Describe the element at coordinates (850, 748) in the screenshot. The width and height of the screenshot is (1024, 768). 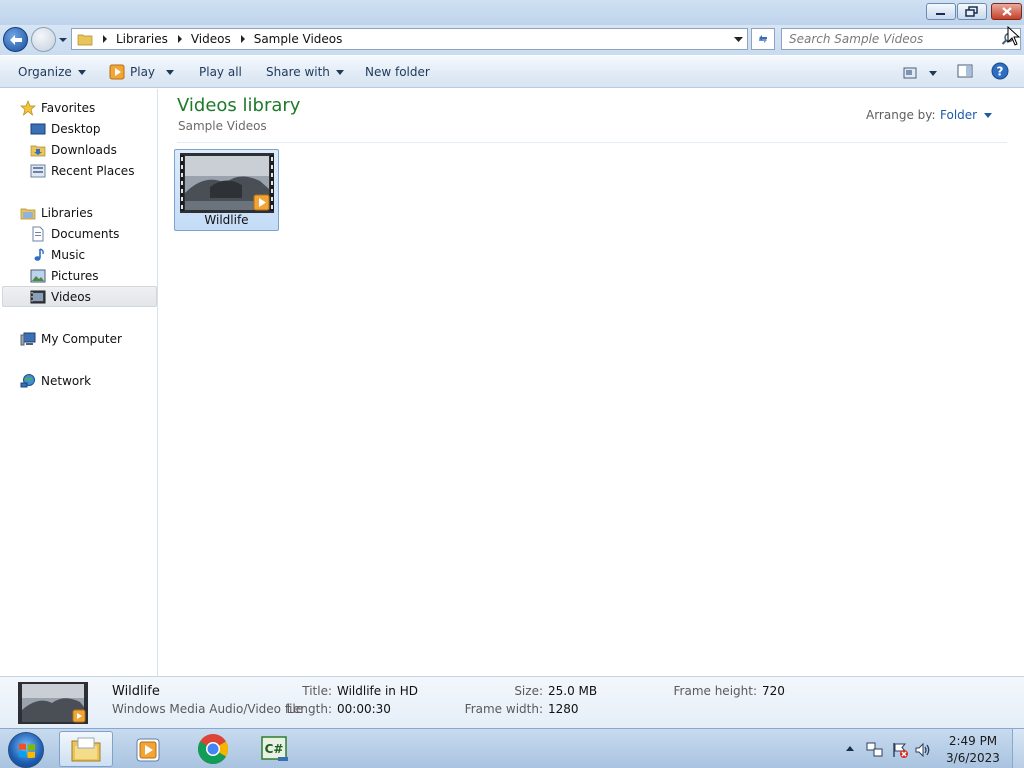
I see `show-hidden-icons-icon` at that location.